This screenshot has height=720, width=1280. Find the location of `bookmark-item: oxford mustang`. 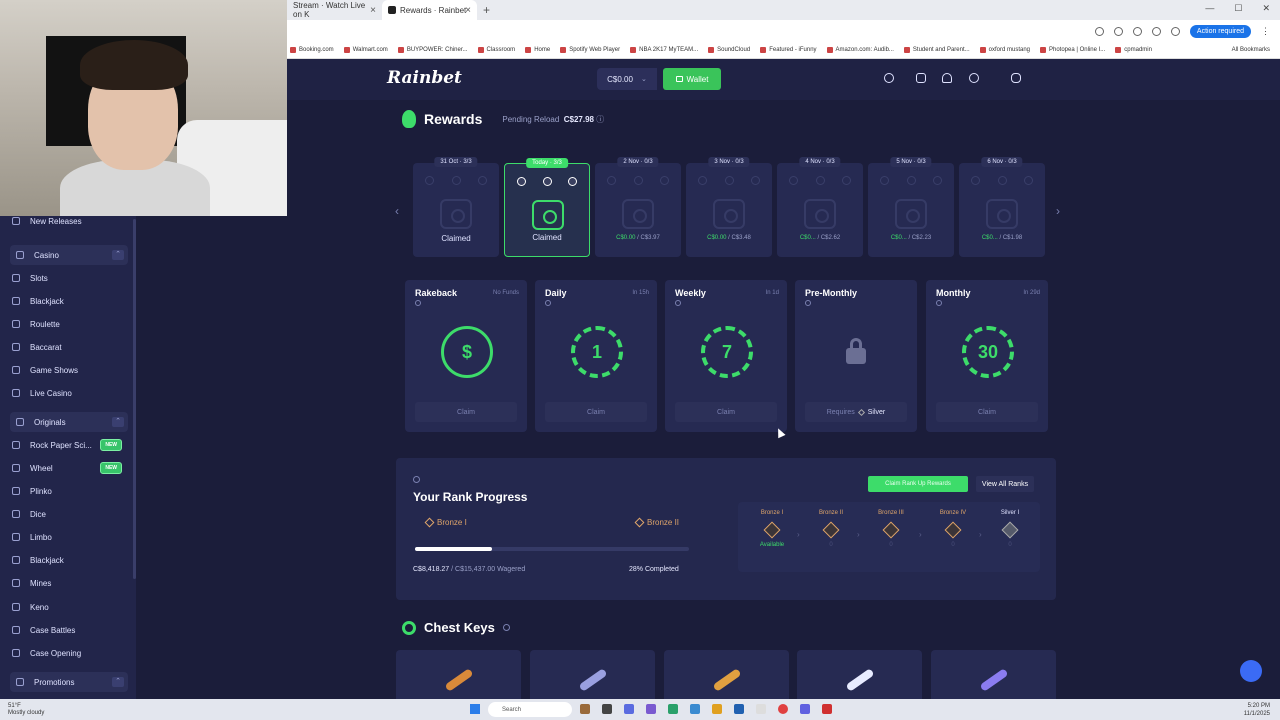

bookmark-item: oxford mustang is located at coordinates (1005, 50).